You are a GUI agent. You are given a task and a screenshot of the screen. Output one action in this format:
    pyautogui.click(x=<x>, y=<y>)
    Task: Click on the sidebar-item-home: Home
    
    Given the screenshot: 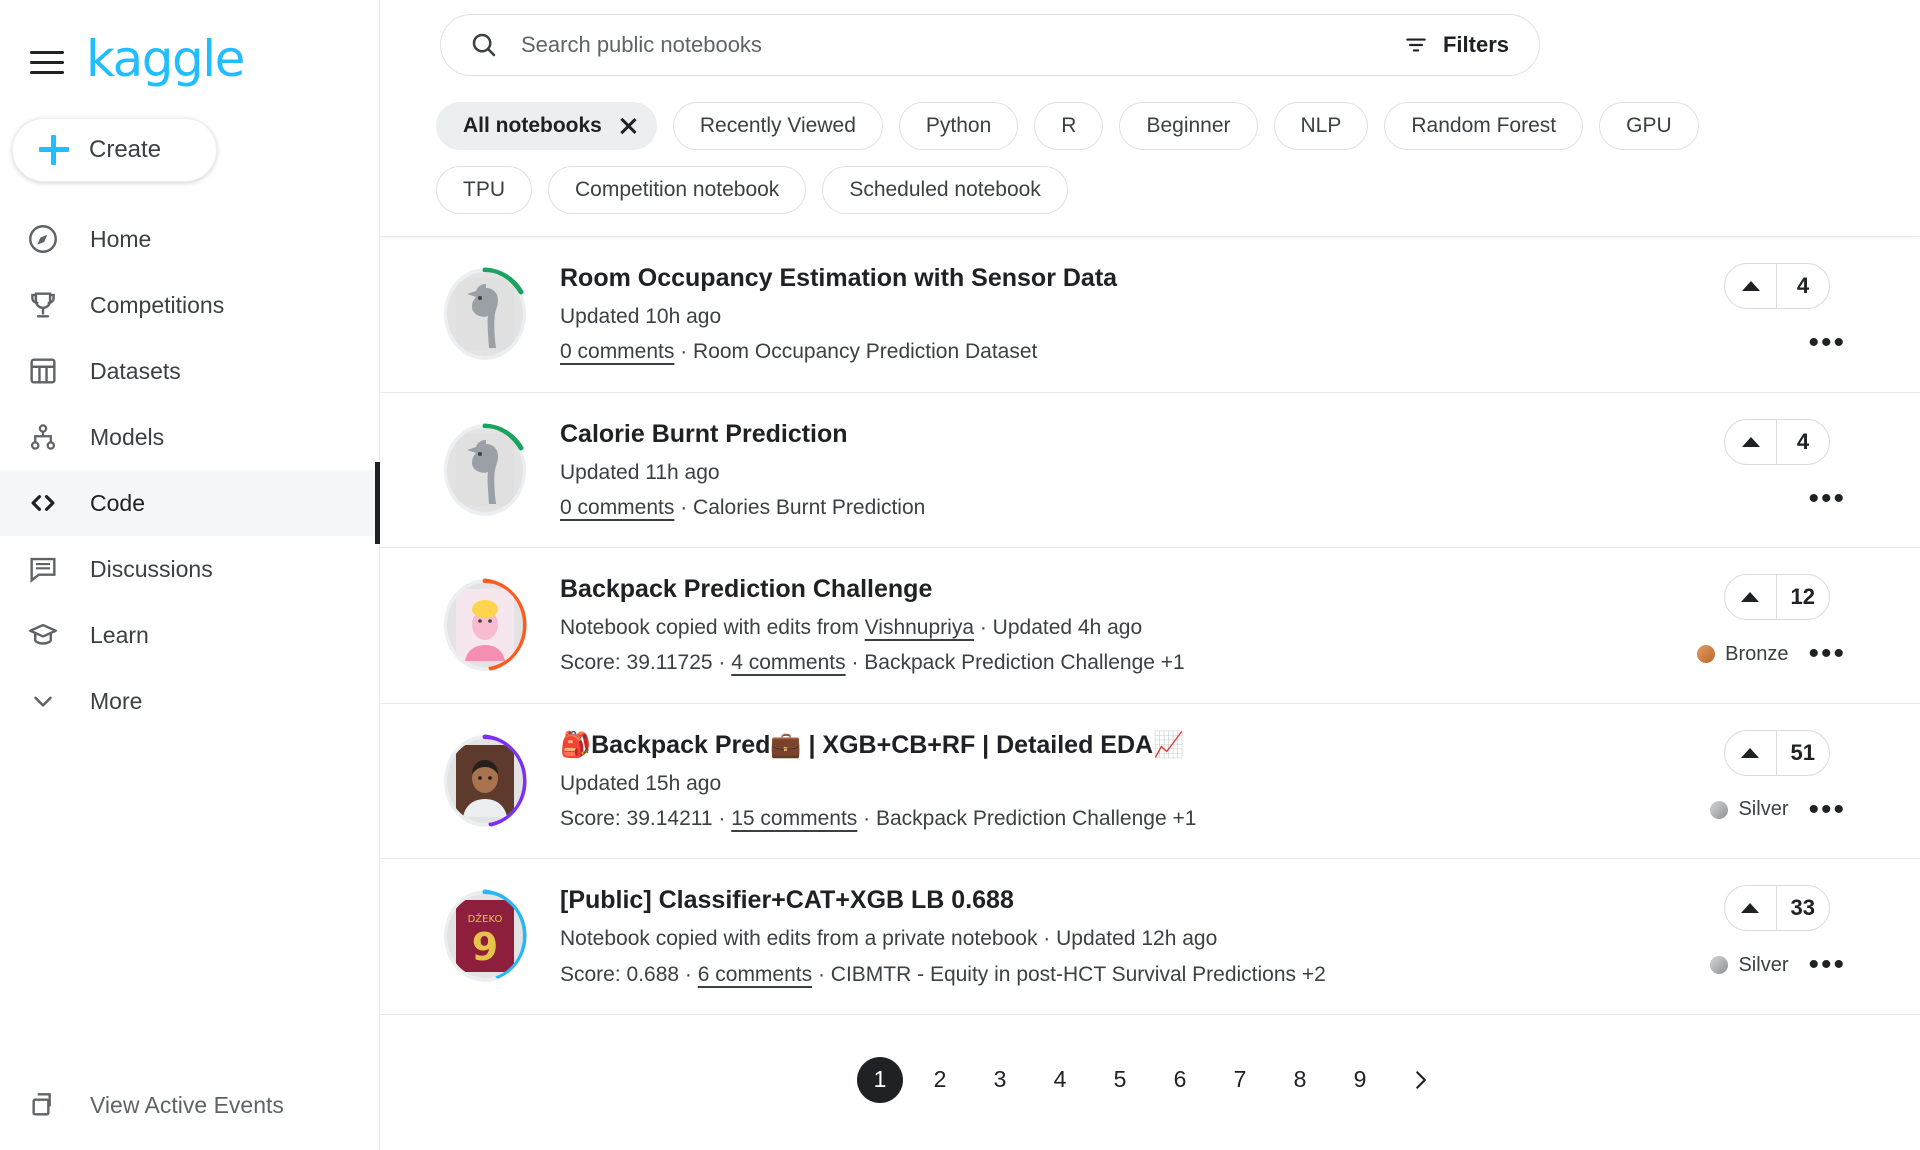 What is the action you would take?
    pyautogui.click(x=189, y=239)
    